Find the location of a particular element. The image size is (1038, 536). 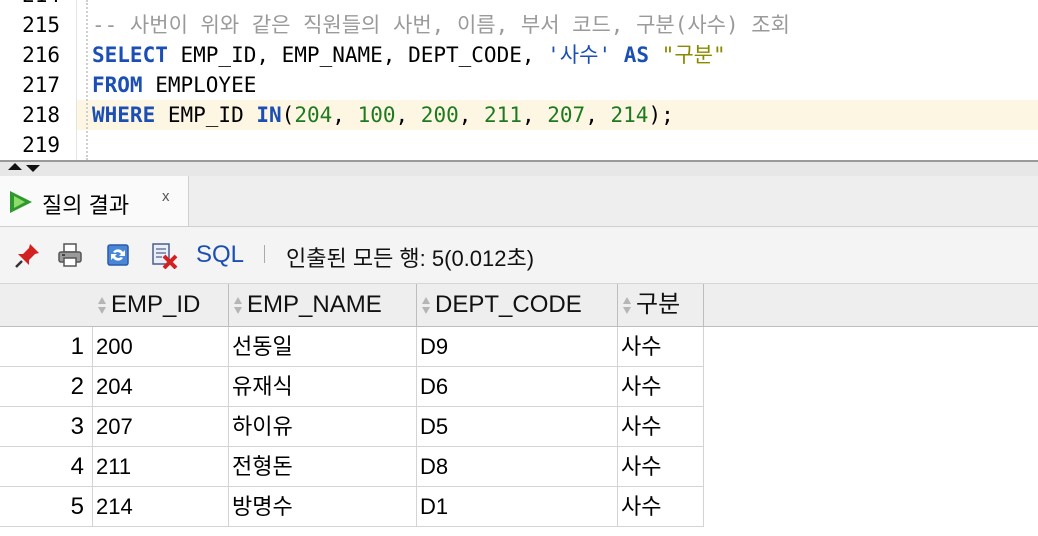

cell-emp-id: 200 is located at coordinates (161, 347).